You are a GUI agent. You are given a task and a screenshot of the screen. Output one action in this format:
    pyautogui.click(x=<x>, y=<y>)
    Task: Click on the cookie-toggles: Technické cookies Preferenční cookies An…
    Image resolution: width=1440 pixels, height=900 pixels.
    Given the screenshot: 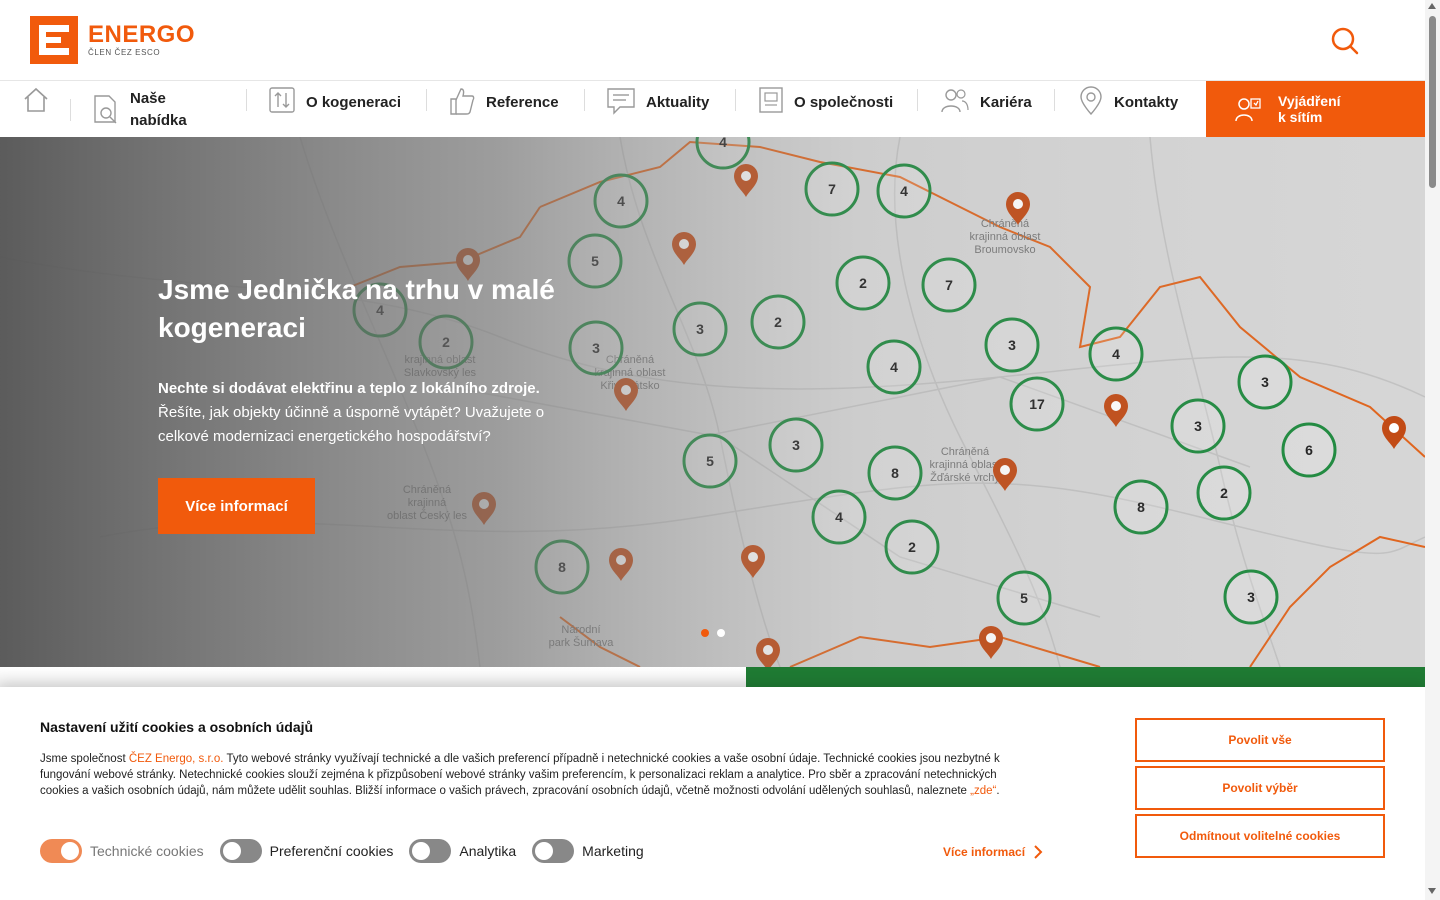 What is the action you would take?
    pyautogui.click(x=350, y=851)
    